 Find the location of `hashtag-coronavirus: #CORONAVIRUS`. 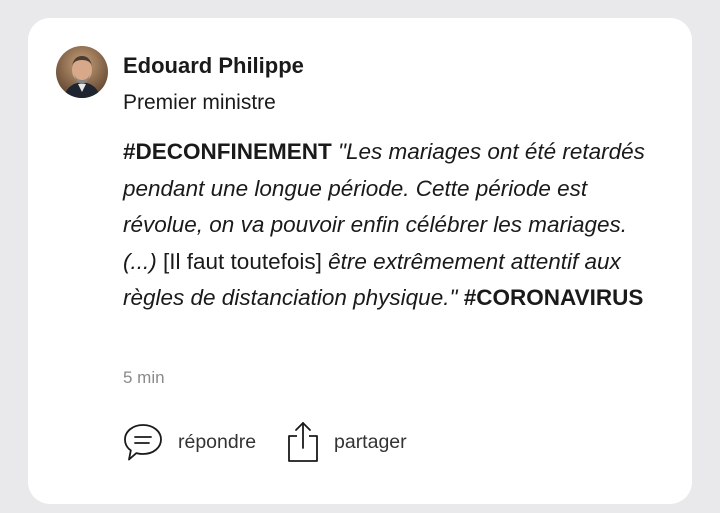

hashtag-coronavirus: #CORONAVIRUS is located at coordinates (554, 297).